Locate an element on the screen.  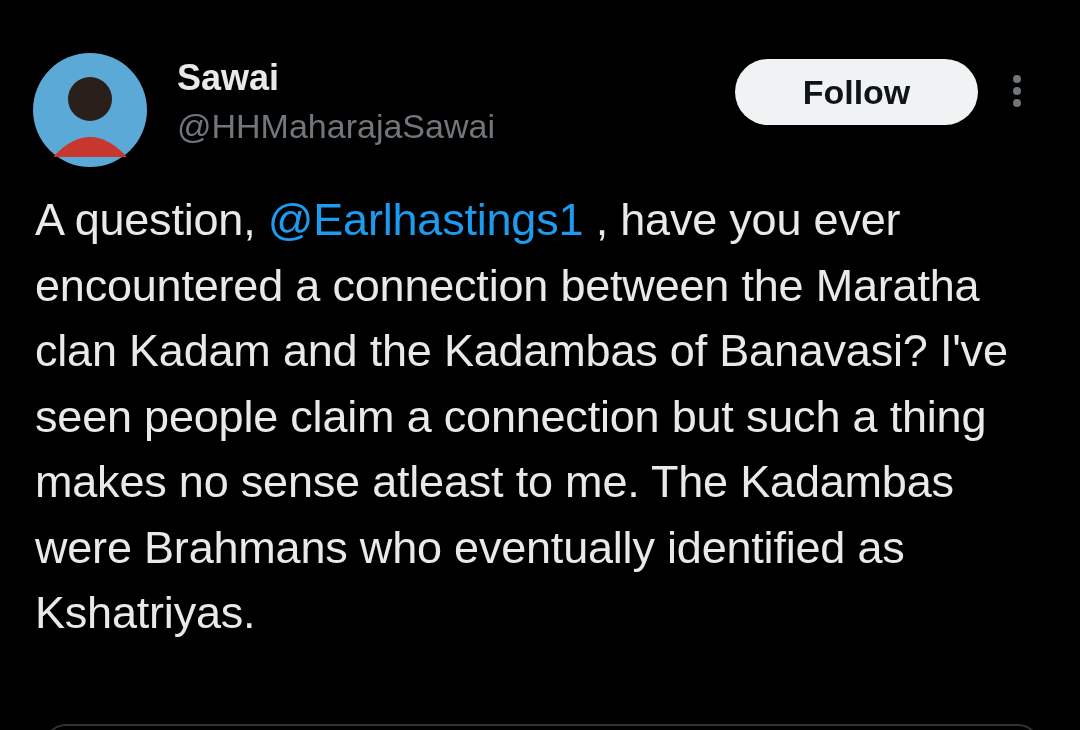
author-name: Sawai is located at coordinates (447, 78).